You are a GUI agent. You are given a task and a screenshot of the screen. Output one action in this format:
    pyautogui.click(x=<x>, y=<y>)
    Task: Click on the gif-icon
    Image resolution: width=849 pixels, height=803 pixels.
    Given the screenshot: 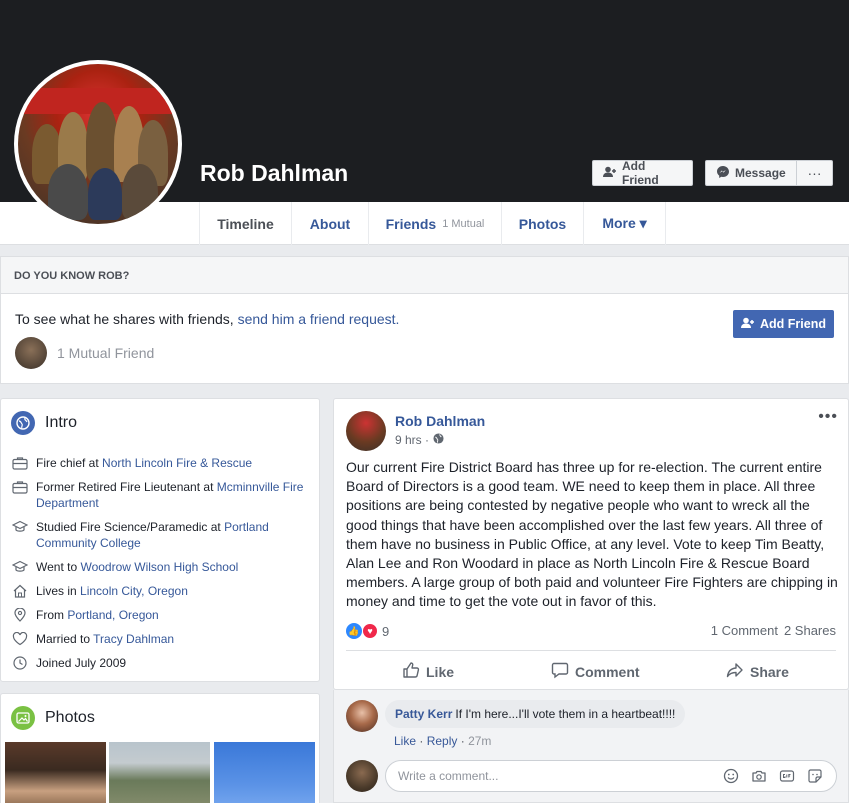 What is the action you would take?
    pyautogui.click(x=787, y=776)
    